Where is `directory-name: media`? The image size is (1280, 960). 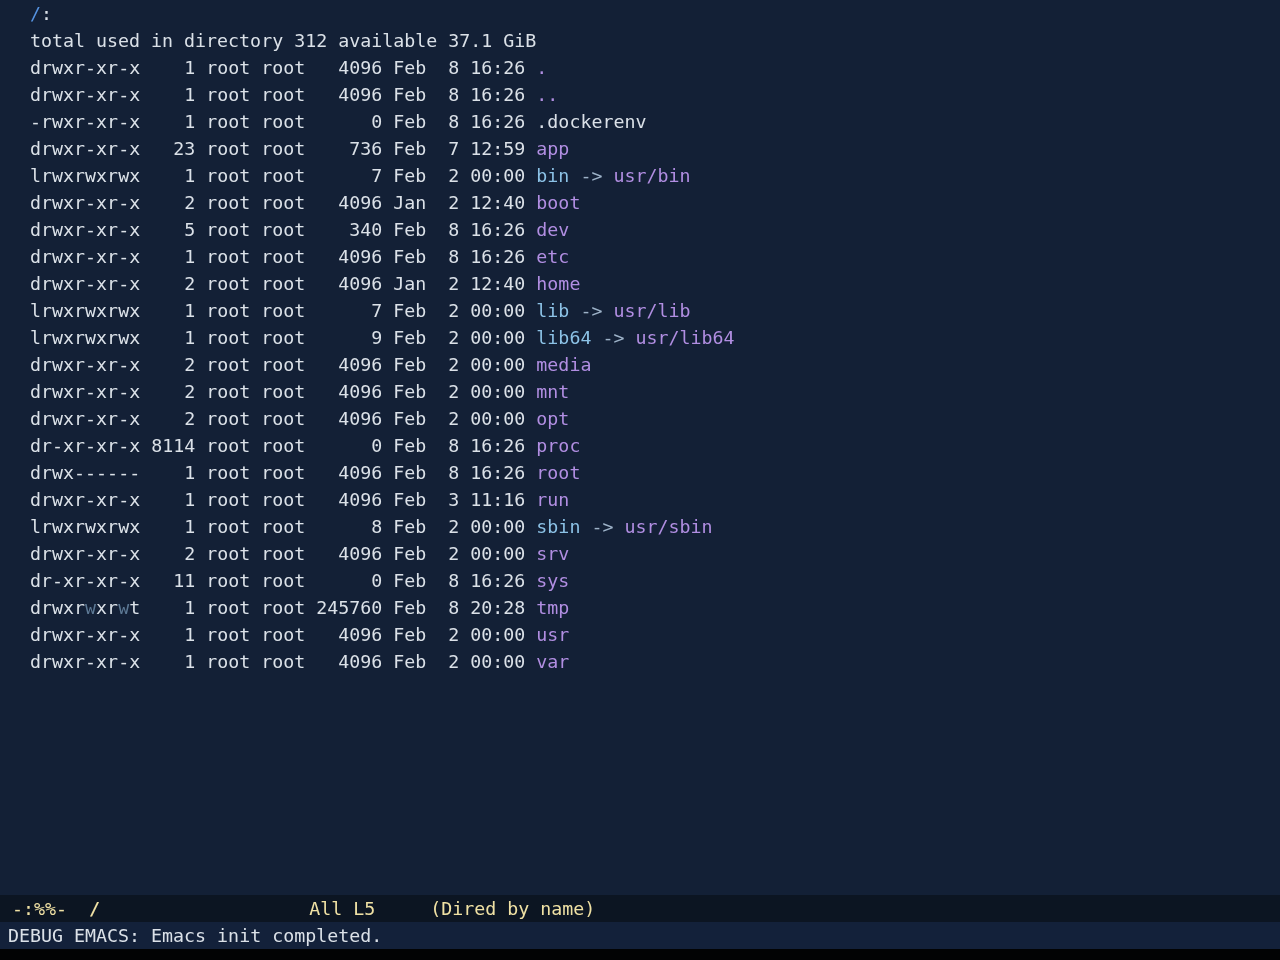
directory-name: media is located at coordinates (564, 364).